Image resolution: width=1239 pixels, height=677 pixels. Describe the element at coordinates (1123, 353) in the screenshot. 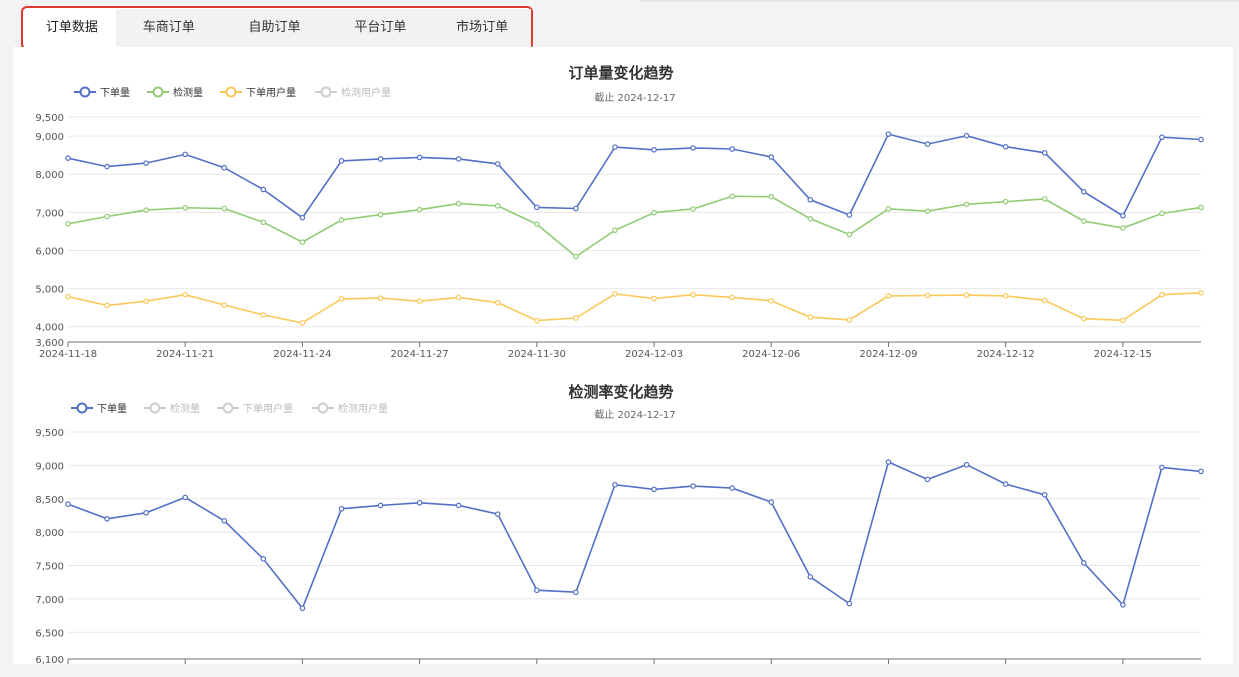

I see `x-tick-label: 2024-12-15` at that location.